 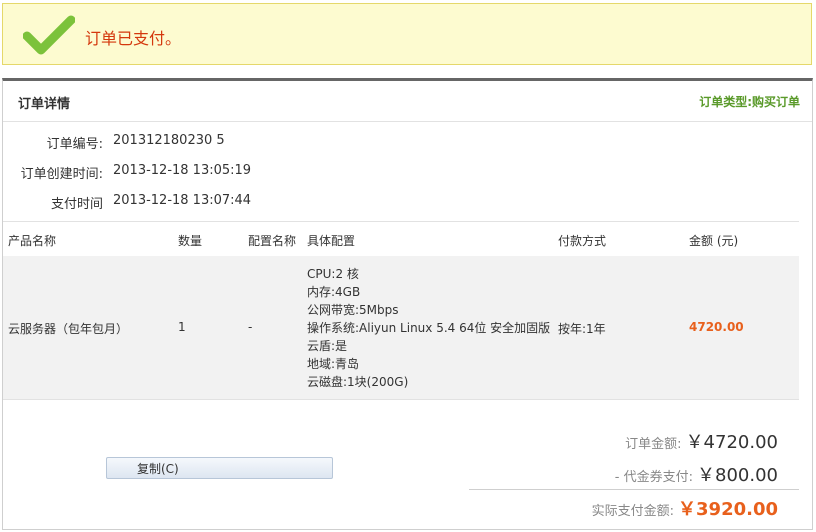 What do you see at coordinates (182, 200) in the screenshot?
I see `payment-time-value: 2013-12-18 13:07:44` at bounding box center [182, 200].